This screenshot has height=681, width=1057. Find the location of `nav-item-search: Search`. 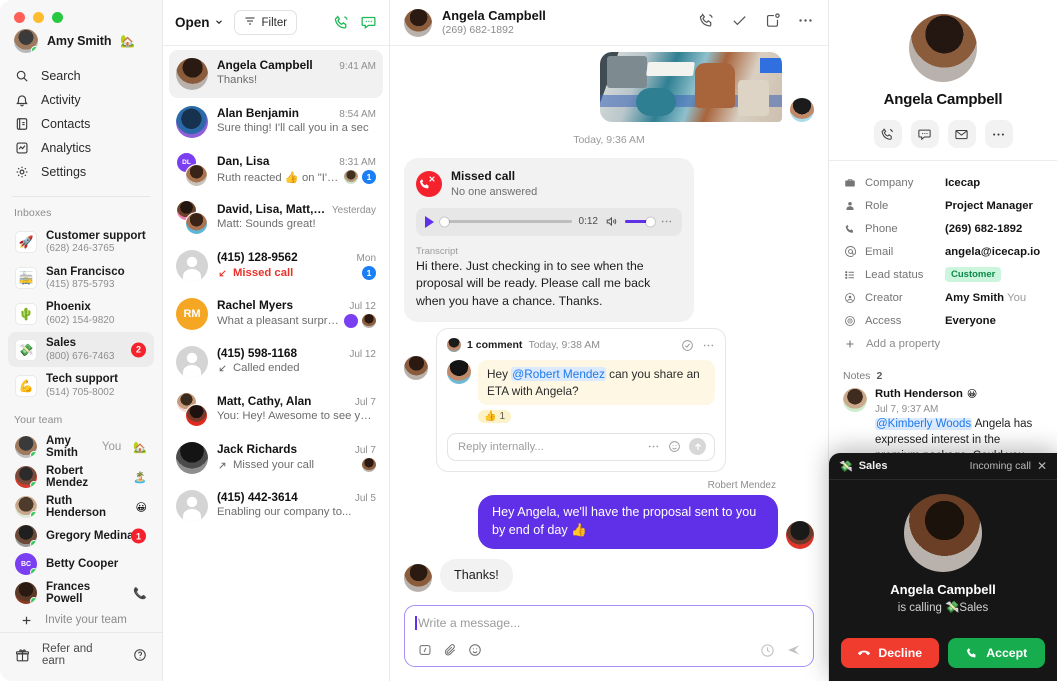

nav-item-search: Search is located at coordinates (81, 76).